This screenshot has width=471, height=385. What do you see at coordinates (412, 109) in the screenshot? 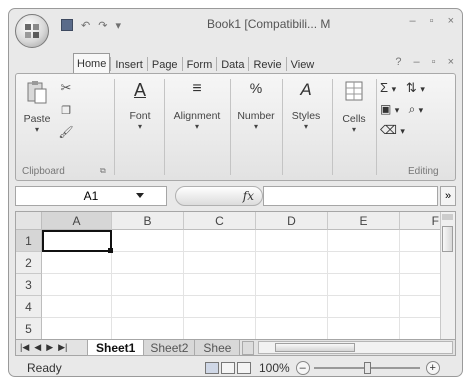
I see `find-select-icon: ⌕` at bounding box center [412, 109].